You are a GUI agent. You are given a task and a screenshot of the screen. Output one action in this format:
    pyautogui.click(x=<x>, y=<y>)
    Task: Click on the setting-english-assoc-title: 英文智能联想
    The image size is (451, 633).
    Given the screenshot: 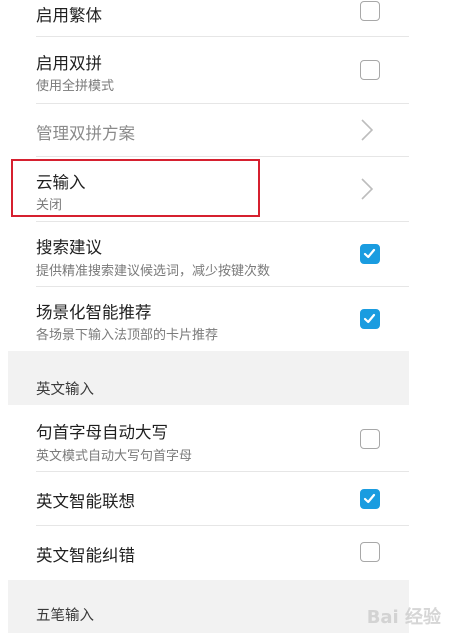 What is the action you would take?
    pyautogui.click(x=85, y=501)
    